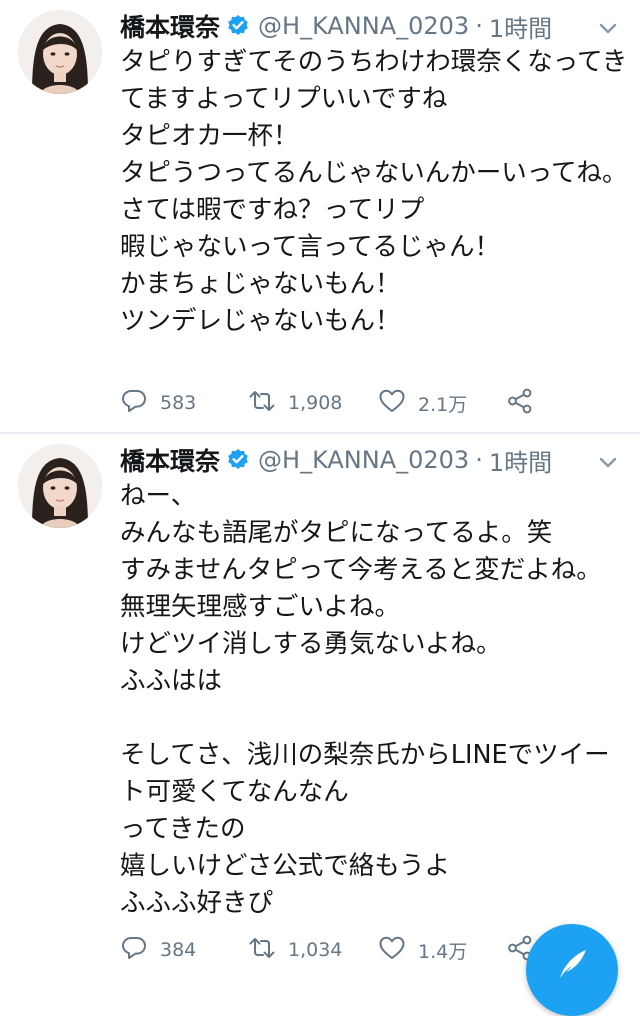 This screenshot has width=640, height=1016. I want to click on retweet-button: 1,908, so click(295, 403).